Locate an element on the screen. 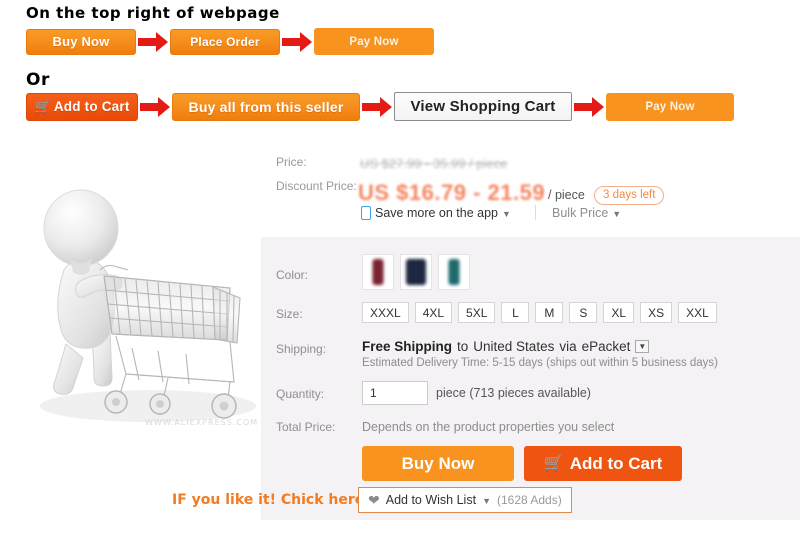 The image size is (800, 534). flow-pay-now-button: Pay Now is located at coordinates (374, 41).